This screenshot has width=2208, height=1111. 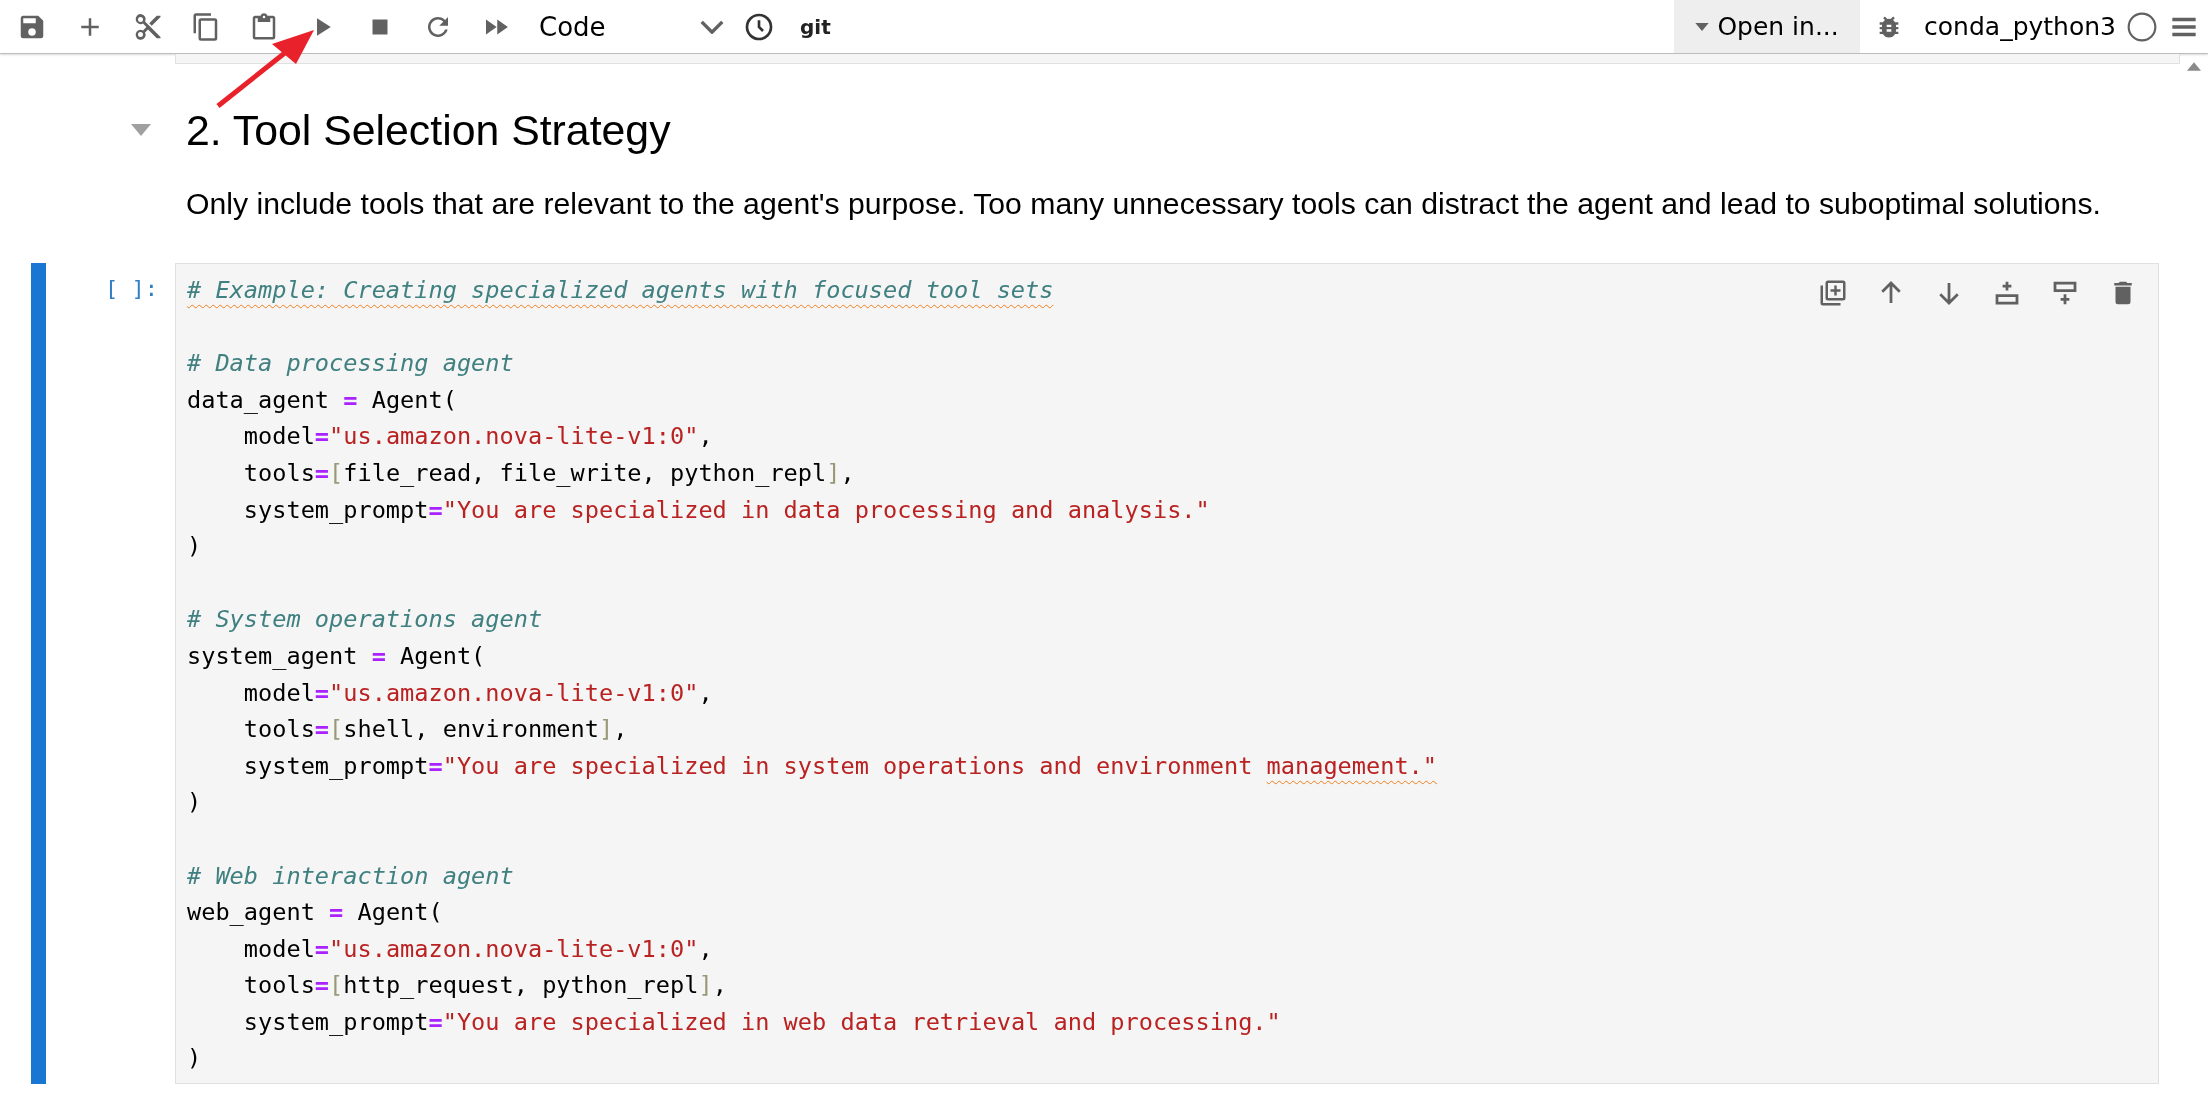 I want to click on chevron-down-icon, so click(x=712, y=26).